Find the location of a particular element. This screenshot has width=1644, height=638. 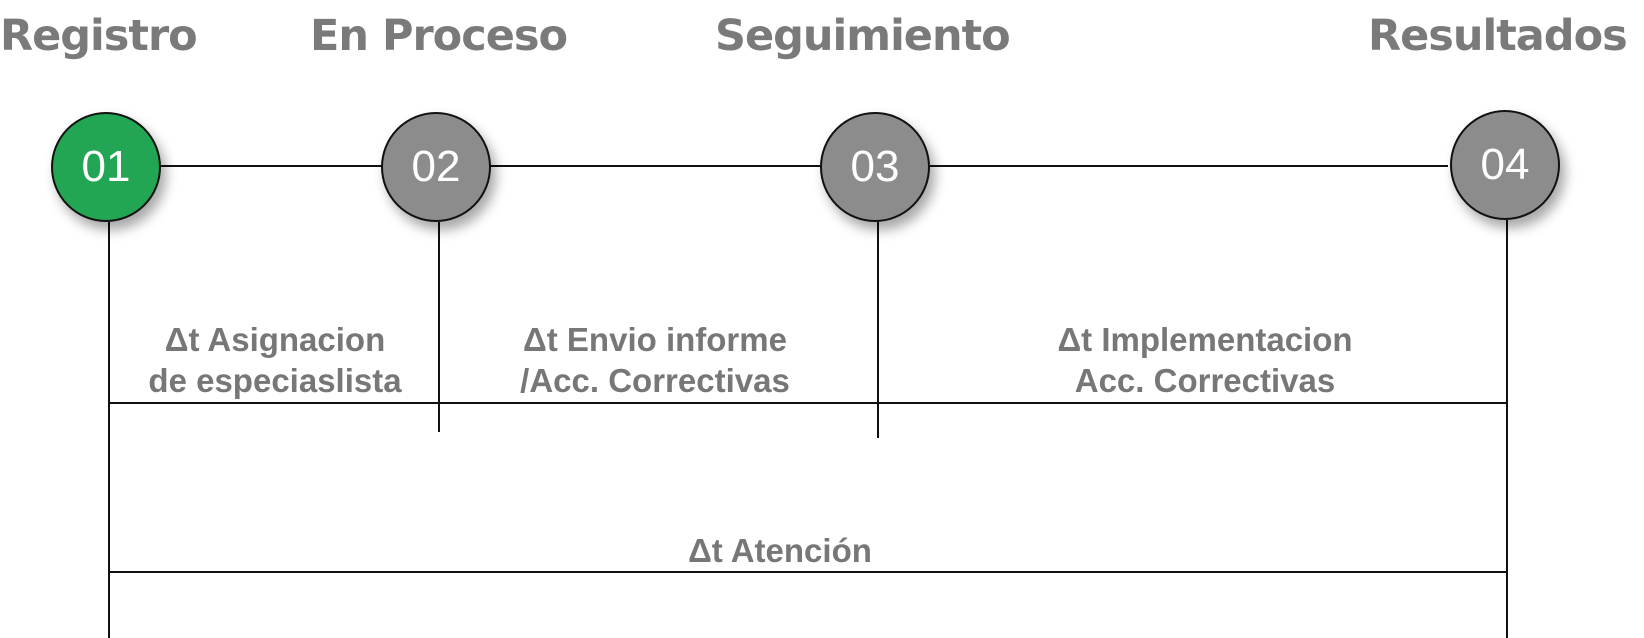

step-circle-04: 04 is located at coordinates (1505, 165).